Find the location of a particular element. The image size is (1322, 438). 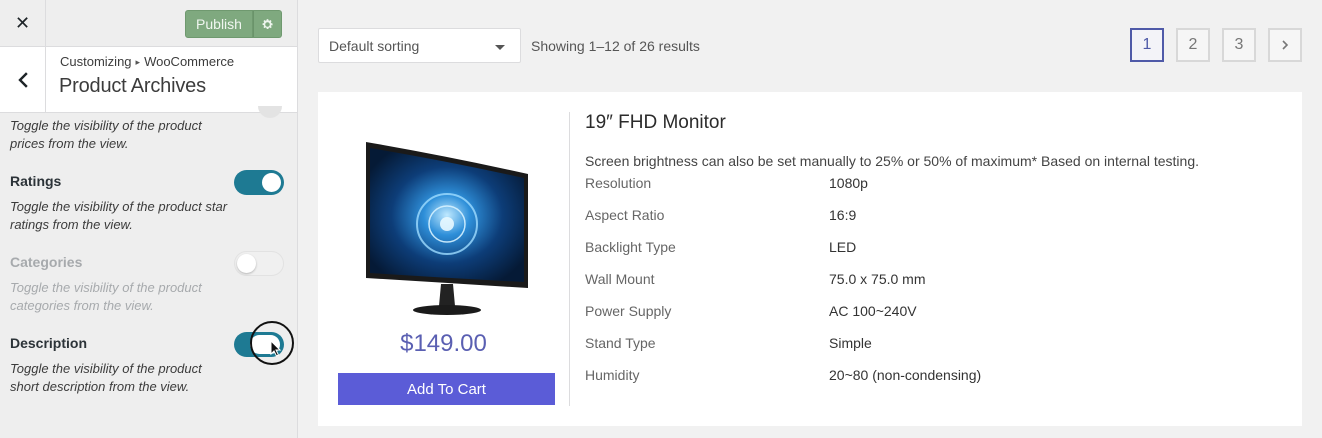

spec-value: LED is located at coordinates (843, 247).